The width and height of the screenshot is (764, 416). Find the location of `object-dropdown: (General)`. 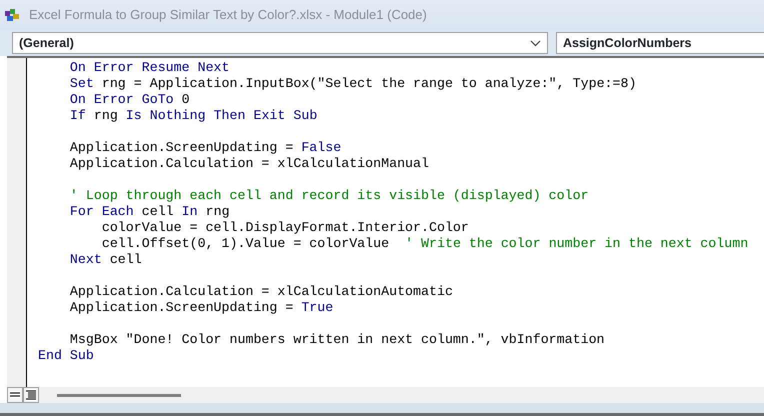

object-dropdown: (General) is located at coordinates (280, 43).